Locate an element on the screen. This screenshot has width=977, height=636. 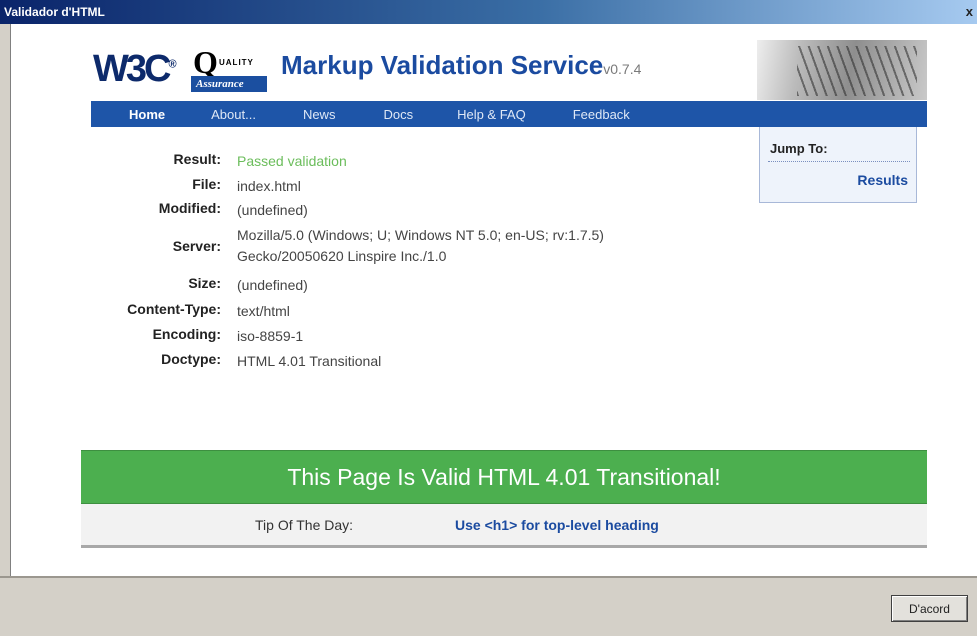
server-label: Server: is located at coordinates (196, 246).